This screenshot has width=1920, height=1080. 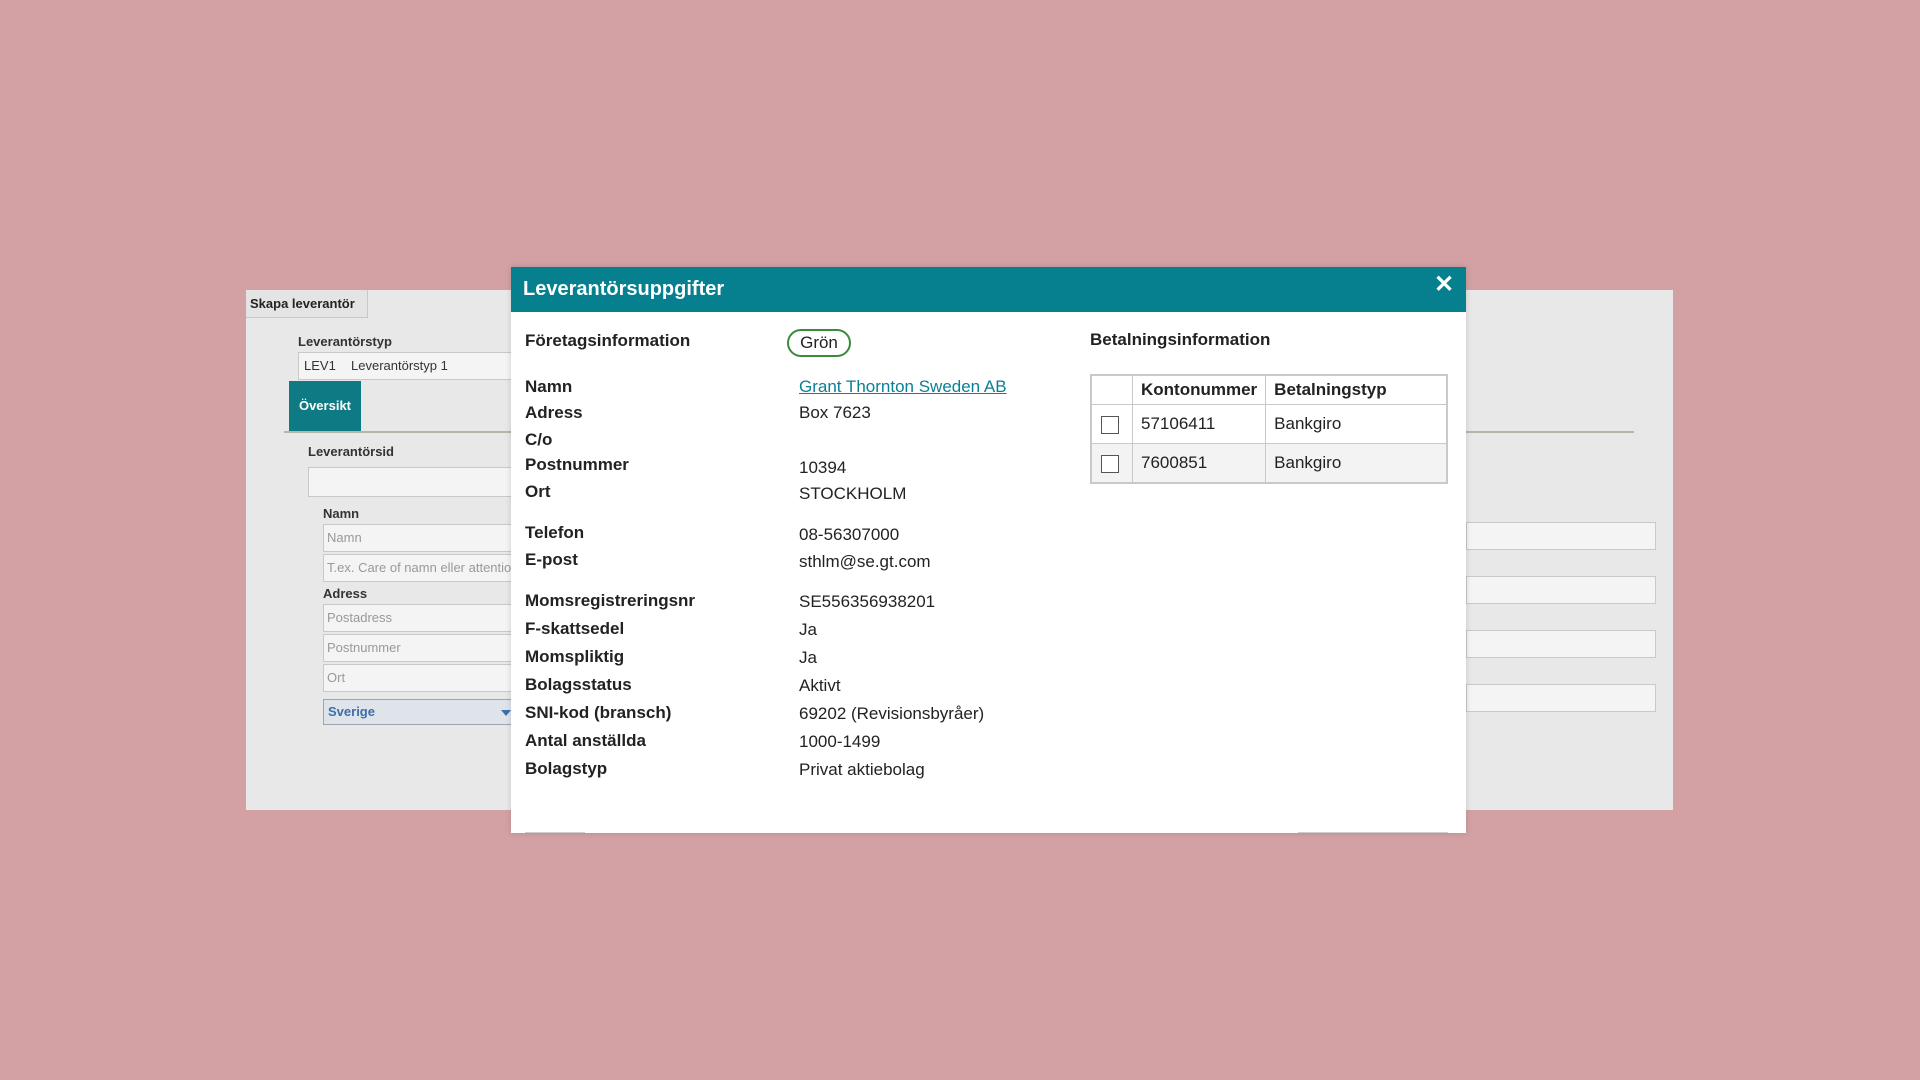 I want to click on supplier-type-select: LEV1 Leverantörstyp 1, so click(x=418, y=366).